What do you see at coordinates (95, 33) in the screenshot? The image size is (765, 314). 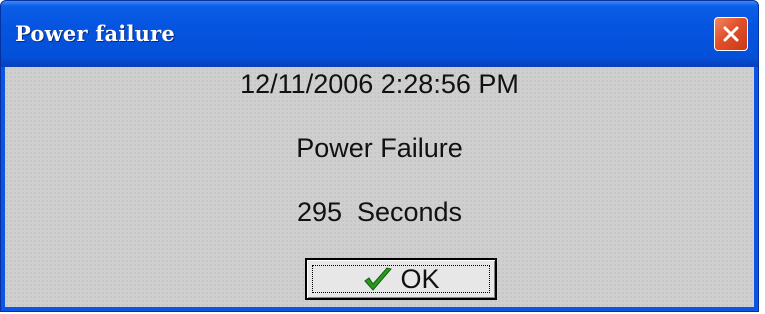 I see `window-title: Power failure` at bounding box center [95, 33].